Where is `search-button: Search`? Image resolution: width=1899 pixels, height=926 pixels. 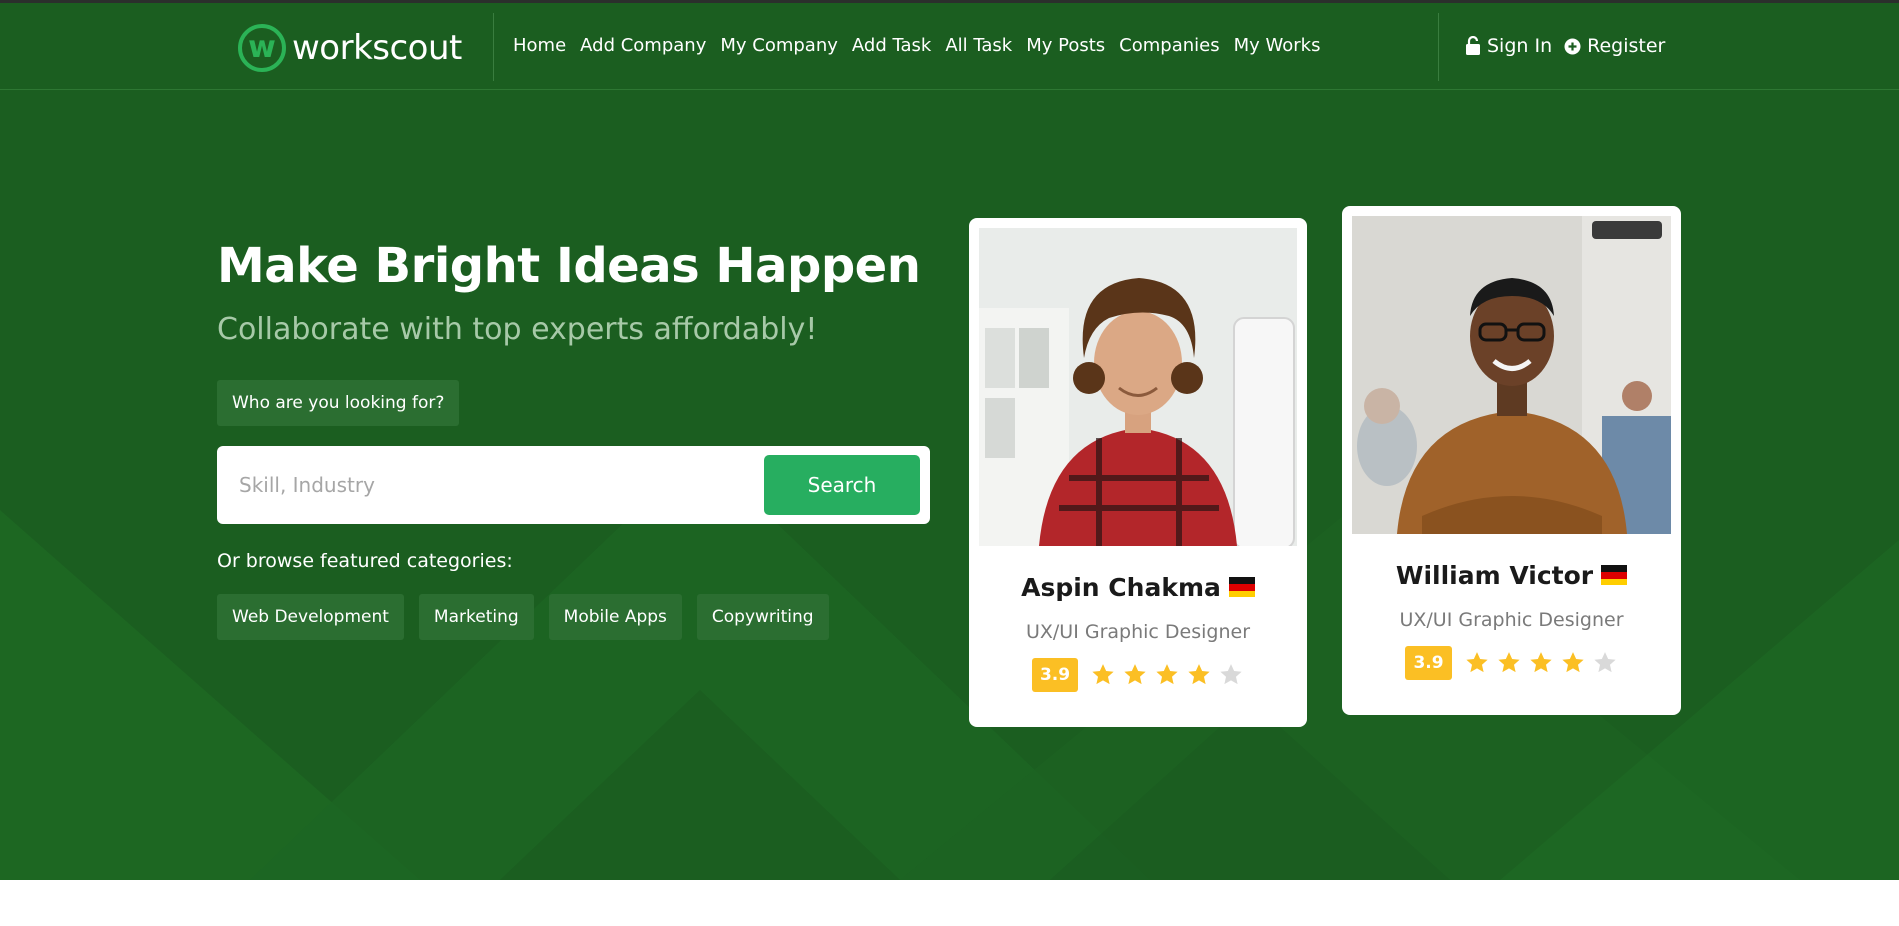
search-button: Search is located at coordinates (842, 485).